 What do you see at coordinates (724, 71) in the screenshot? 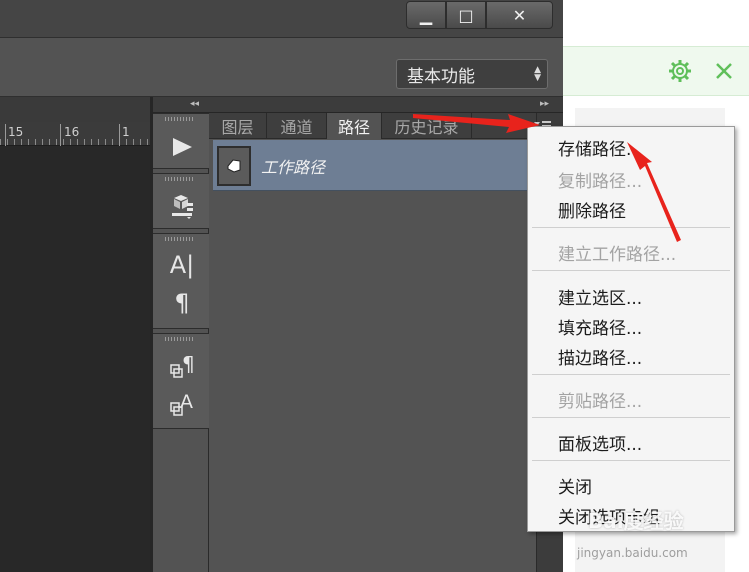
I see `close-icon` at bounding box center [724, 71].